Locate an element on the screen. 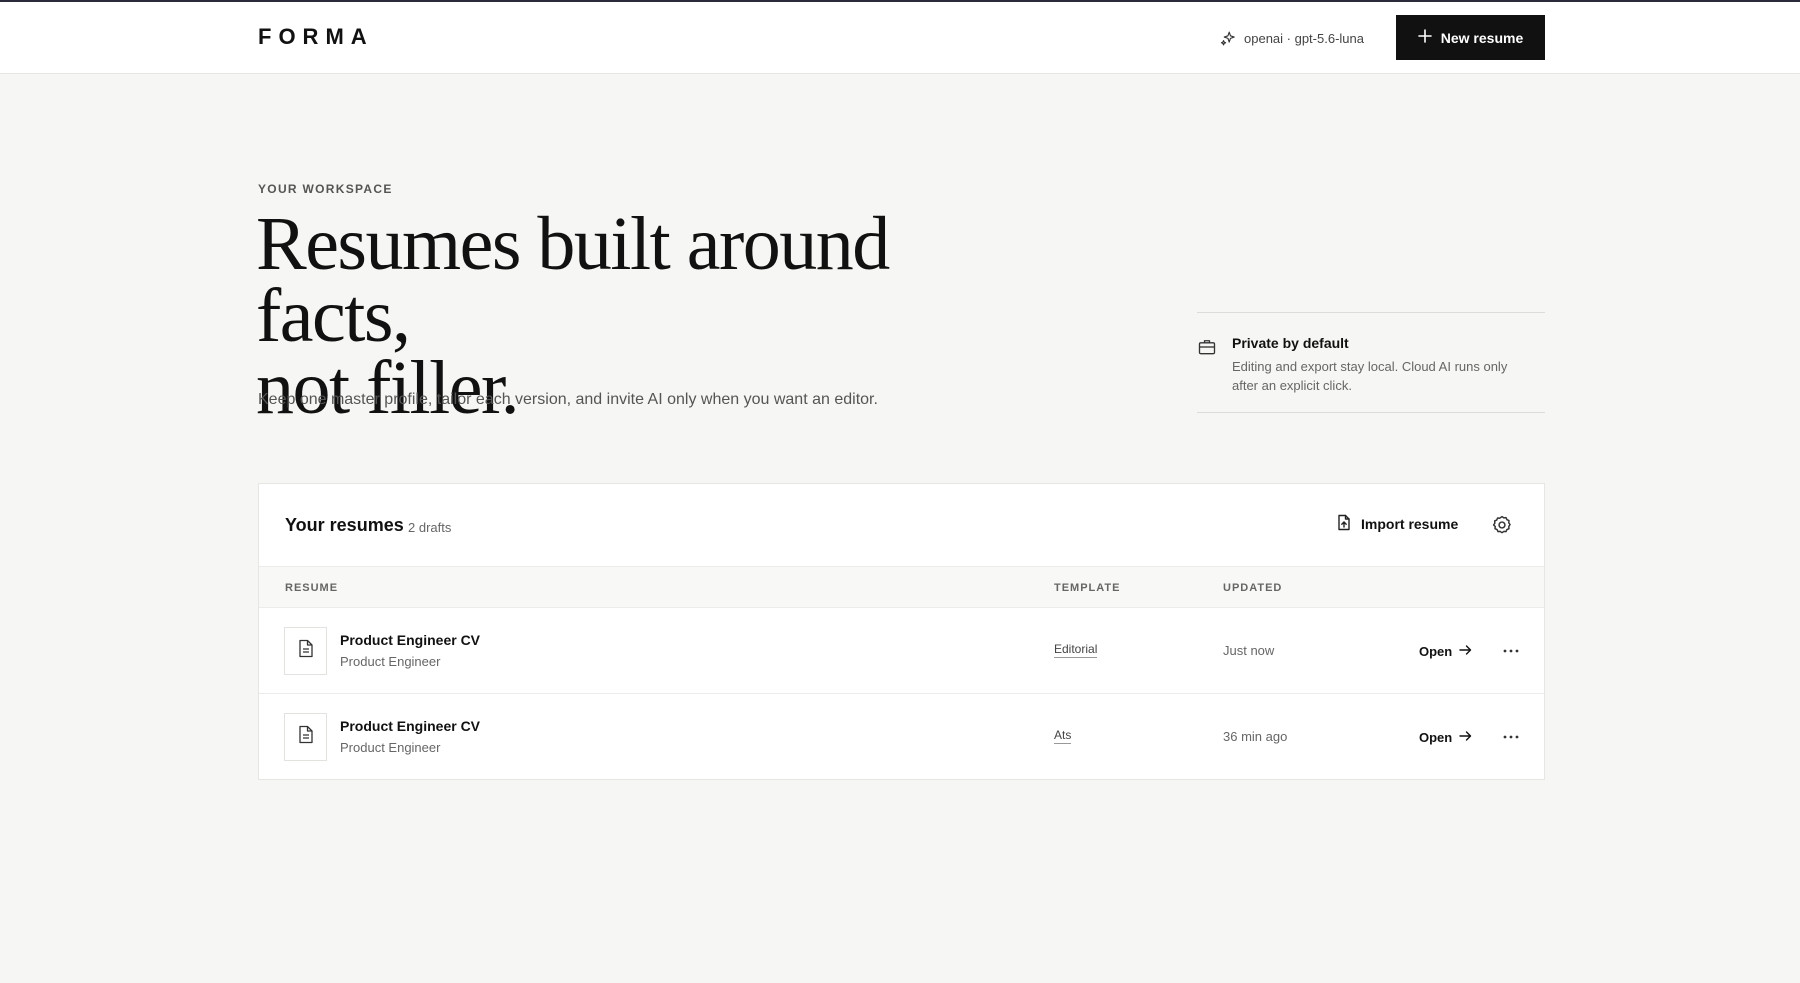 Image resolution: width=1800 pixels, height=983 pixels. gear-icon is located at coordinates (1502, 527).